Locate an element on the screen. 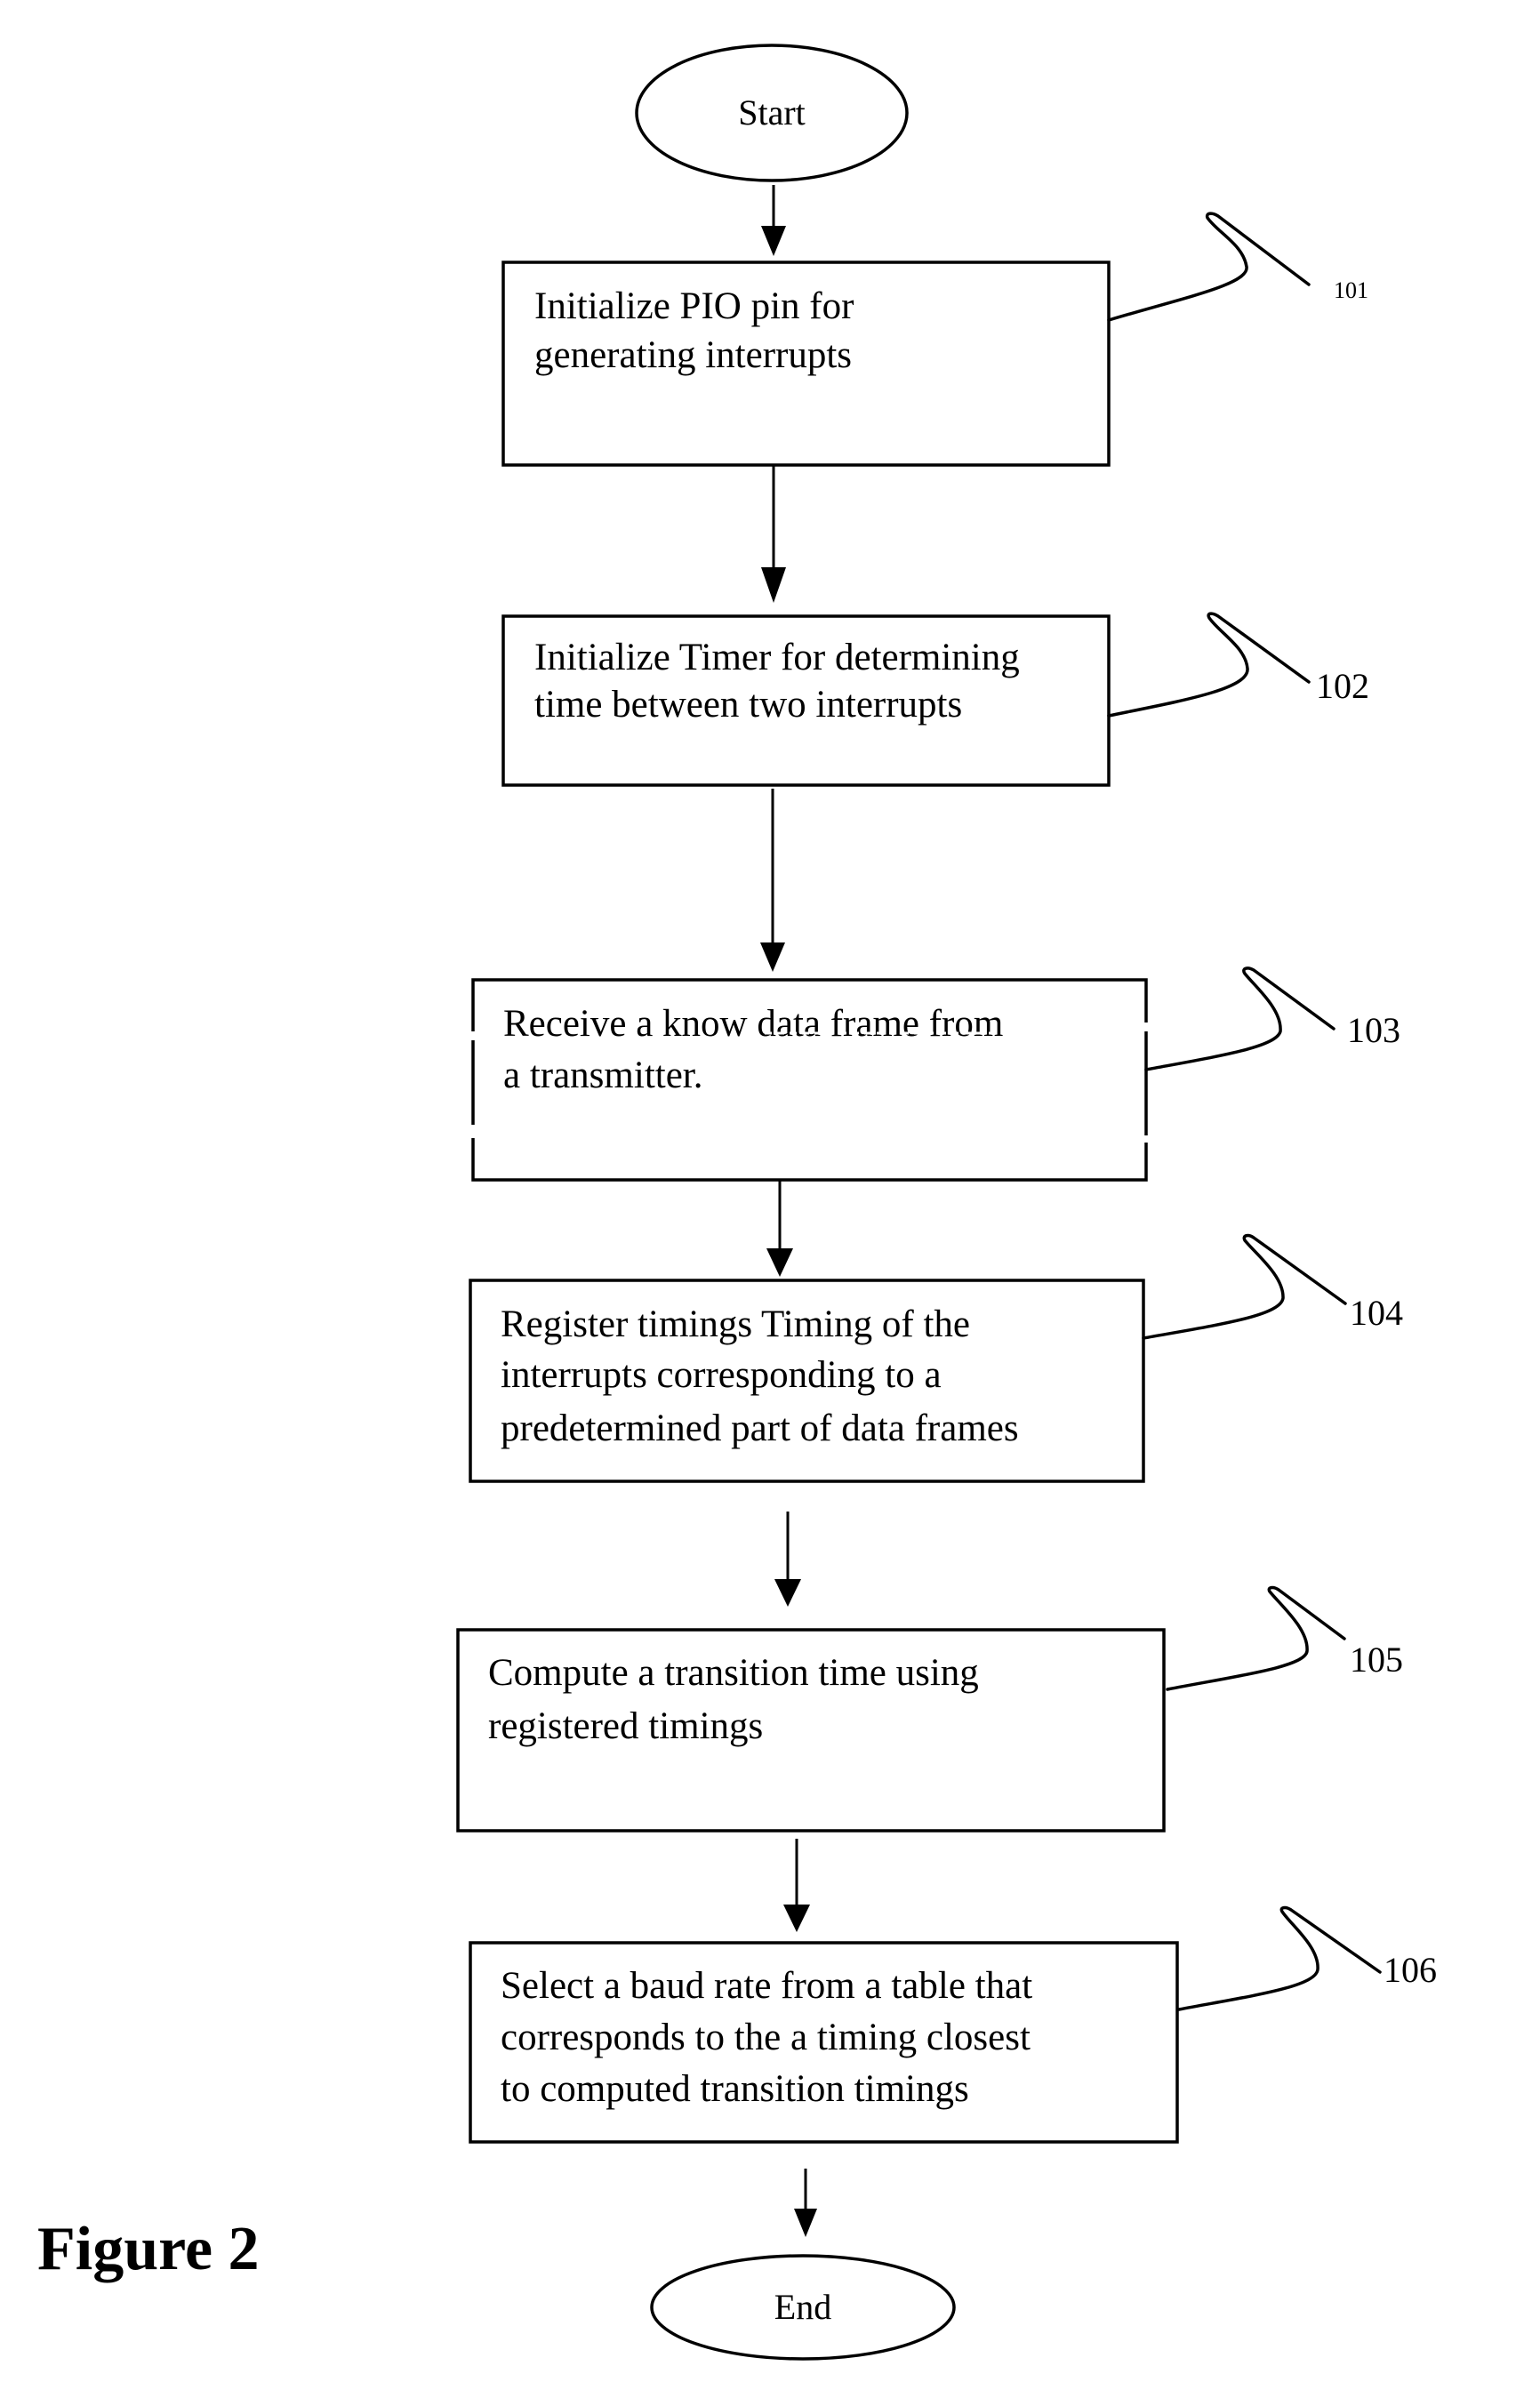  end-label: End is located at coordinates (802, 2307).